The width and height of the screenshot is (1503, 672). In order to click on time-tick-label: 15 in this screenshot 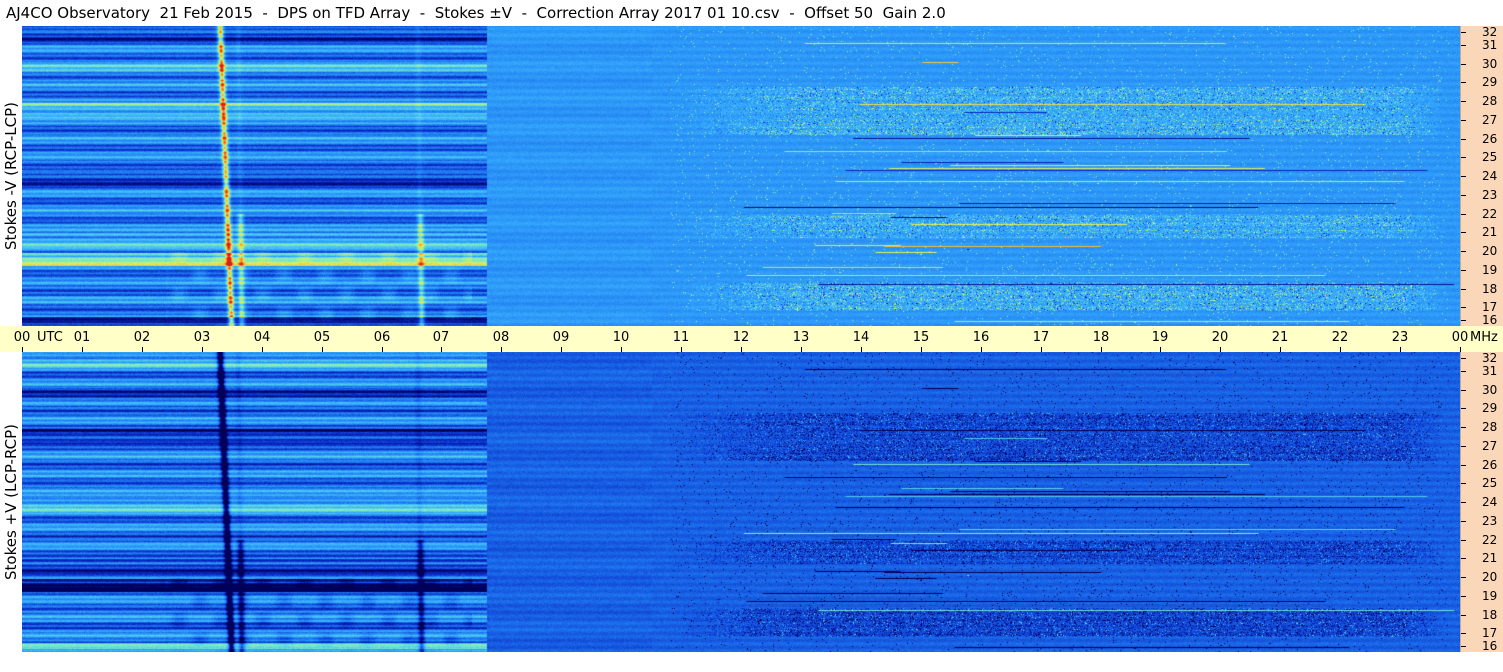, I will do `click(921, 337)`.